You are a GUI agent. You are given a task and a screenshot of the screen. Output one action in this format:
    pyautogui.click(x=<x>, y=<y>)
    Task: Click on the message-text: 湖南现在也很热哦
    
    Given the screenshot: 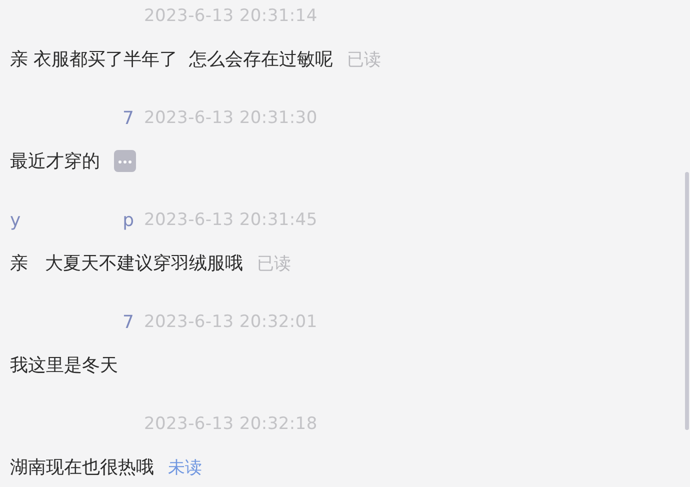 What is the action you would take?
    pyautogui.click(x=82, y=467)
    